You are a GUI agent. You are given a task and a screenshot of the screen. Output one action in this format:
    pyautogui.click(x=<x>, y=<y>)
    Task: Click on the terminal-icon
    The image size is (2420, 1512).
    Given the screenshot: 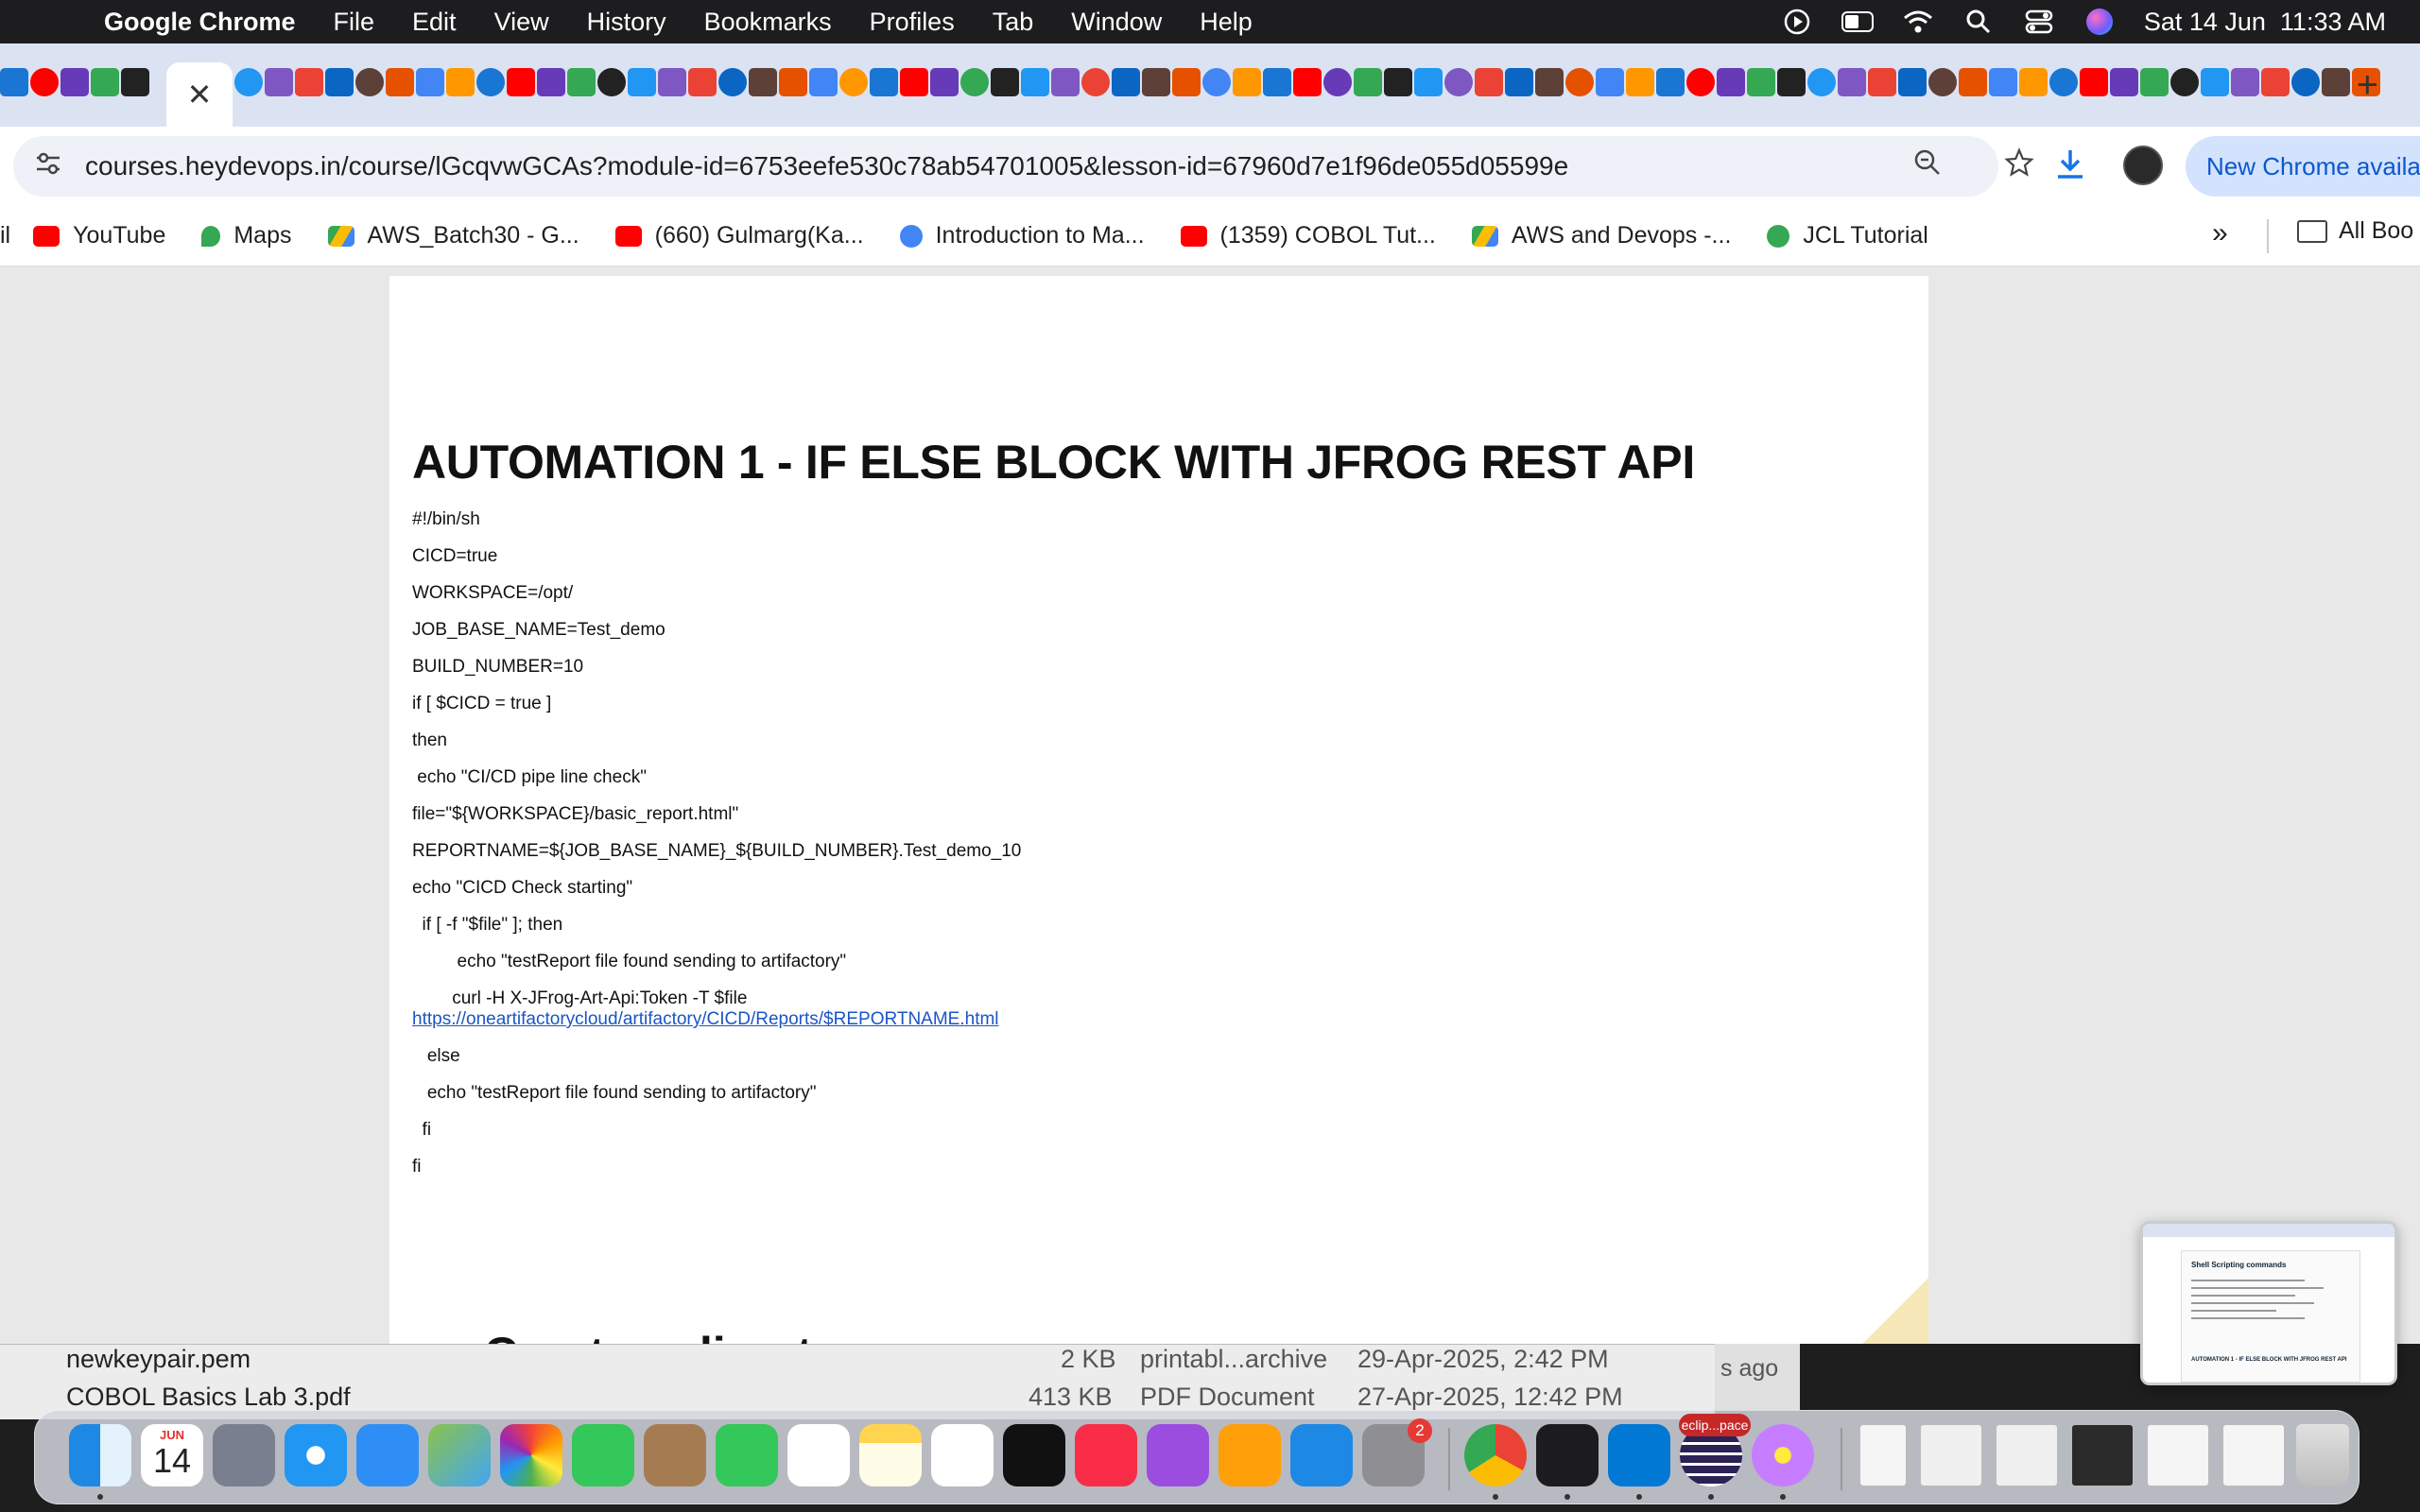 What is the action you would take?
    pyautogui.click(x=1567, y=1455)
    